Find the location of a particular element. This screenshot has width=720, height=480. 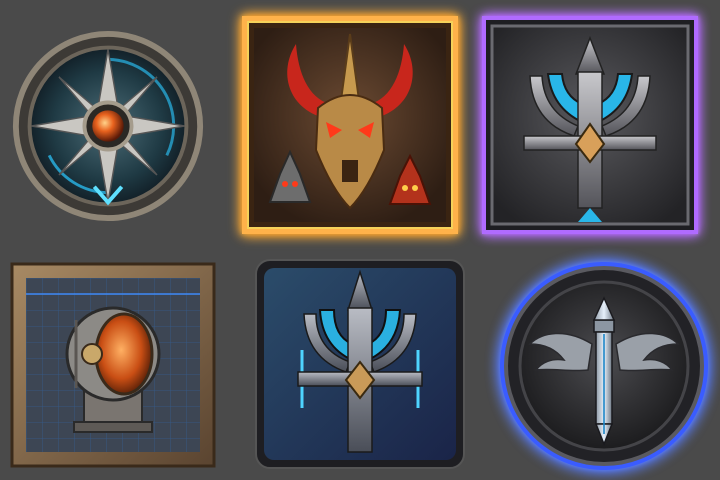

winged-sword-icon is located at coordinates (604, 366).